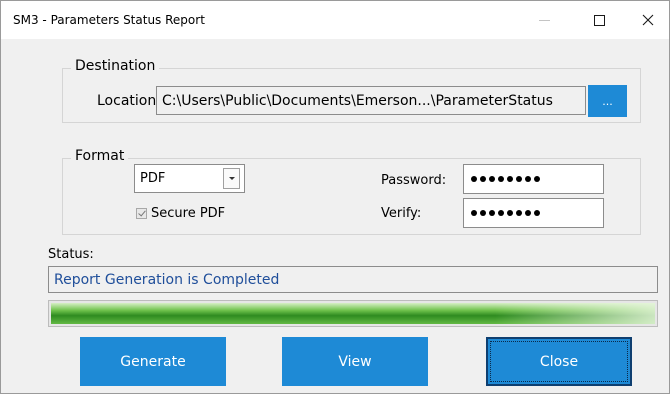 The height and width of the screenshot is (394, 670). Describe the element at coordinates (153, 361) in the screenshot. I see `generate-button: Generate` at that location.